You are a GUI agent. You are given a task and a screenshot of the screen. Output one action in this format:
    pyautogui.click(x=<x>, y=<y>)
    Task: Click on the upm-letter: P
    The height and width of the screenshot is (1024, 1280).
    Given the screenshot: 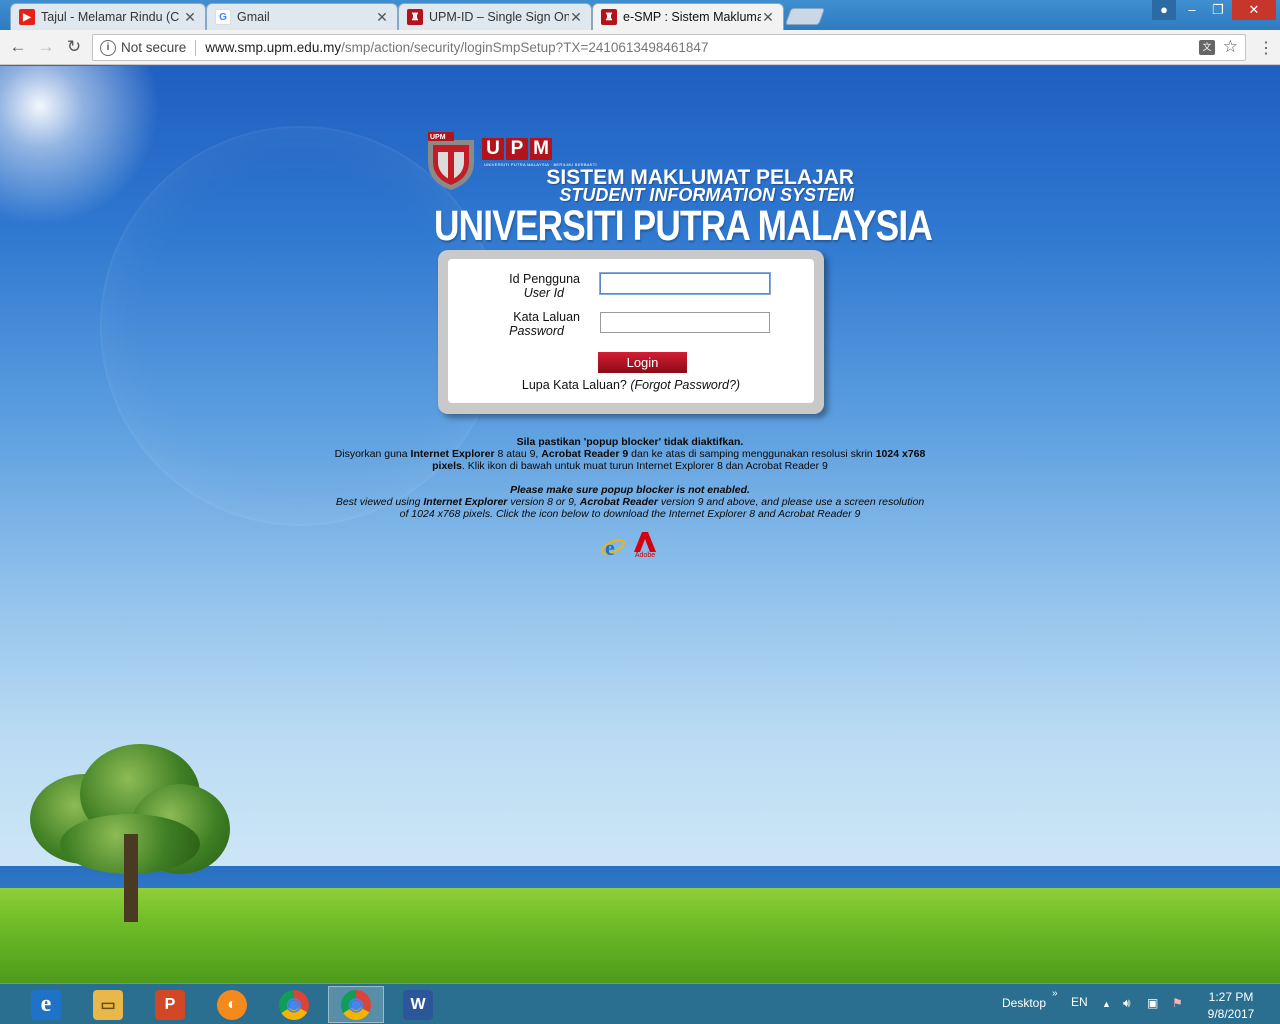 What is the action you would take?
    pyautogui.click(x=517, y=149)
    